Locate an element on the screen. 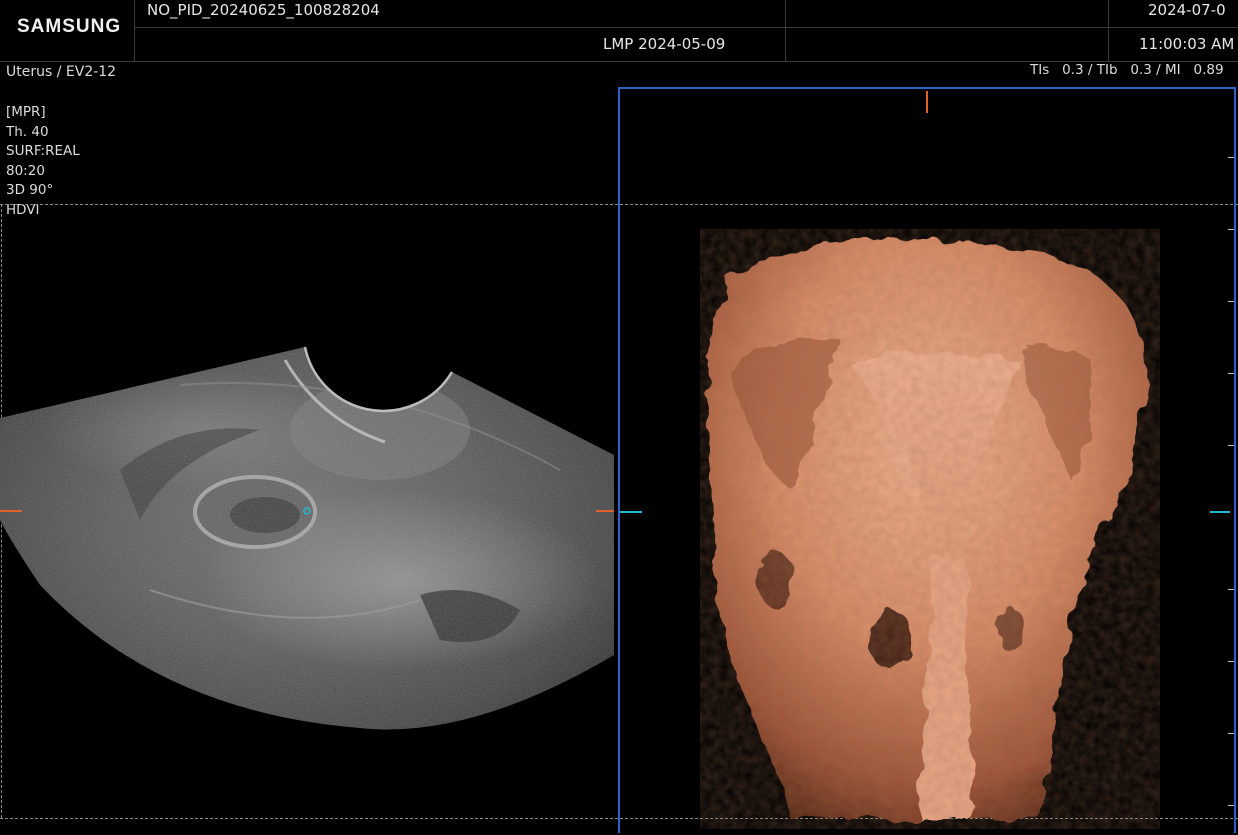 The width and height of the screenshot is (1238, 835). top-orange-marker is located at coordinates (927, 102).